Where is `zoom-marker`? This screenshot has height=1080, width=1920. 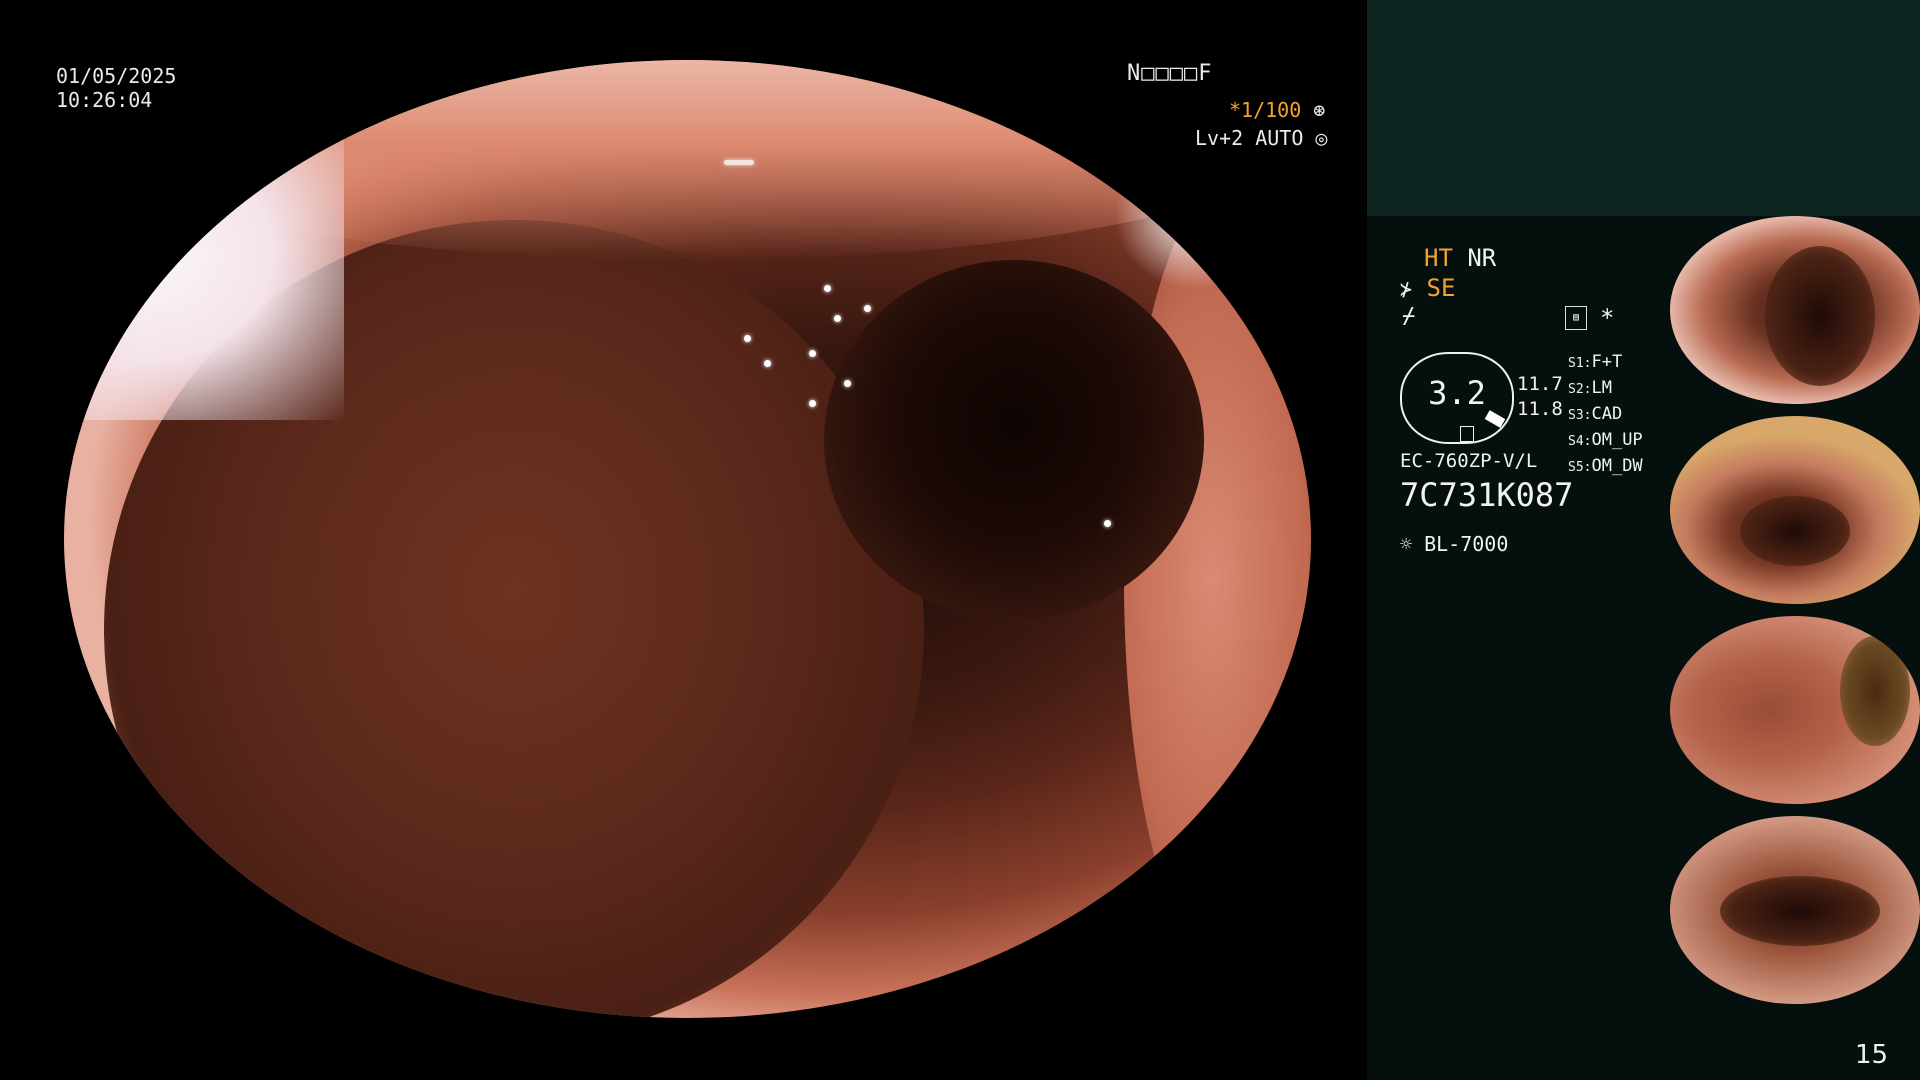
zoom-marker is located at coordinates (1467, 434).